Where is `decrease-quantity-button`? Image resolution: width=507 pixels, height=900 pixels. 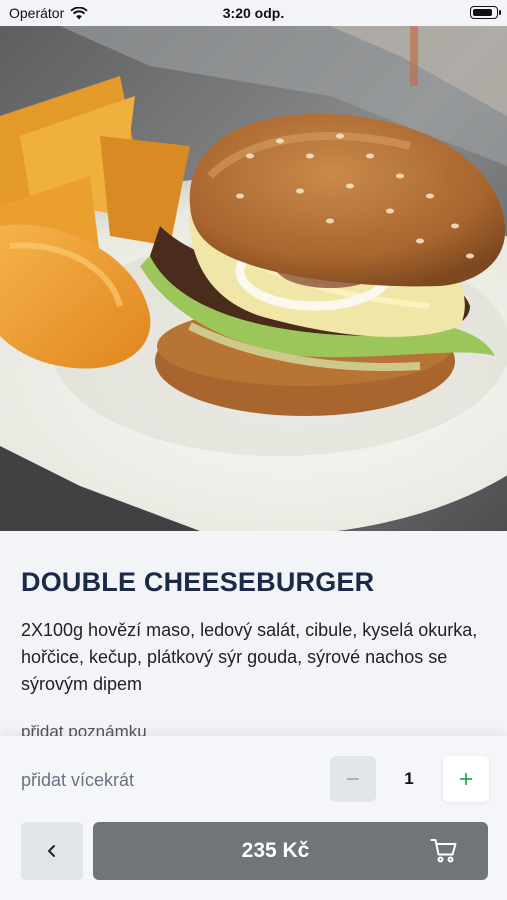 decrease-quantity-button is located at coordinates (353, 779).